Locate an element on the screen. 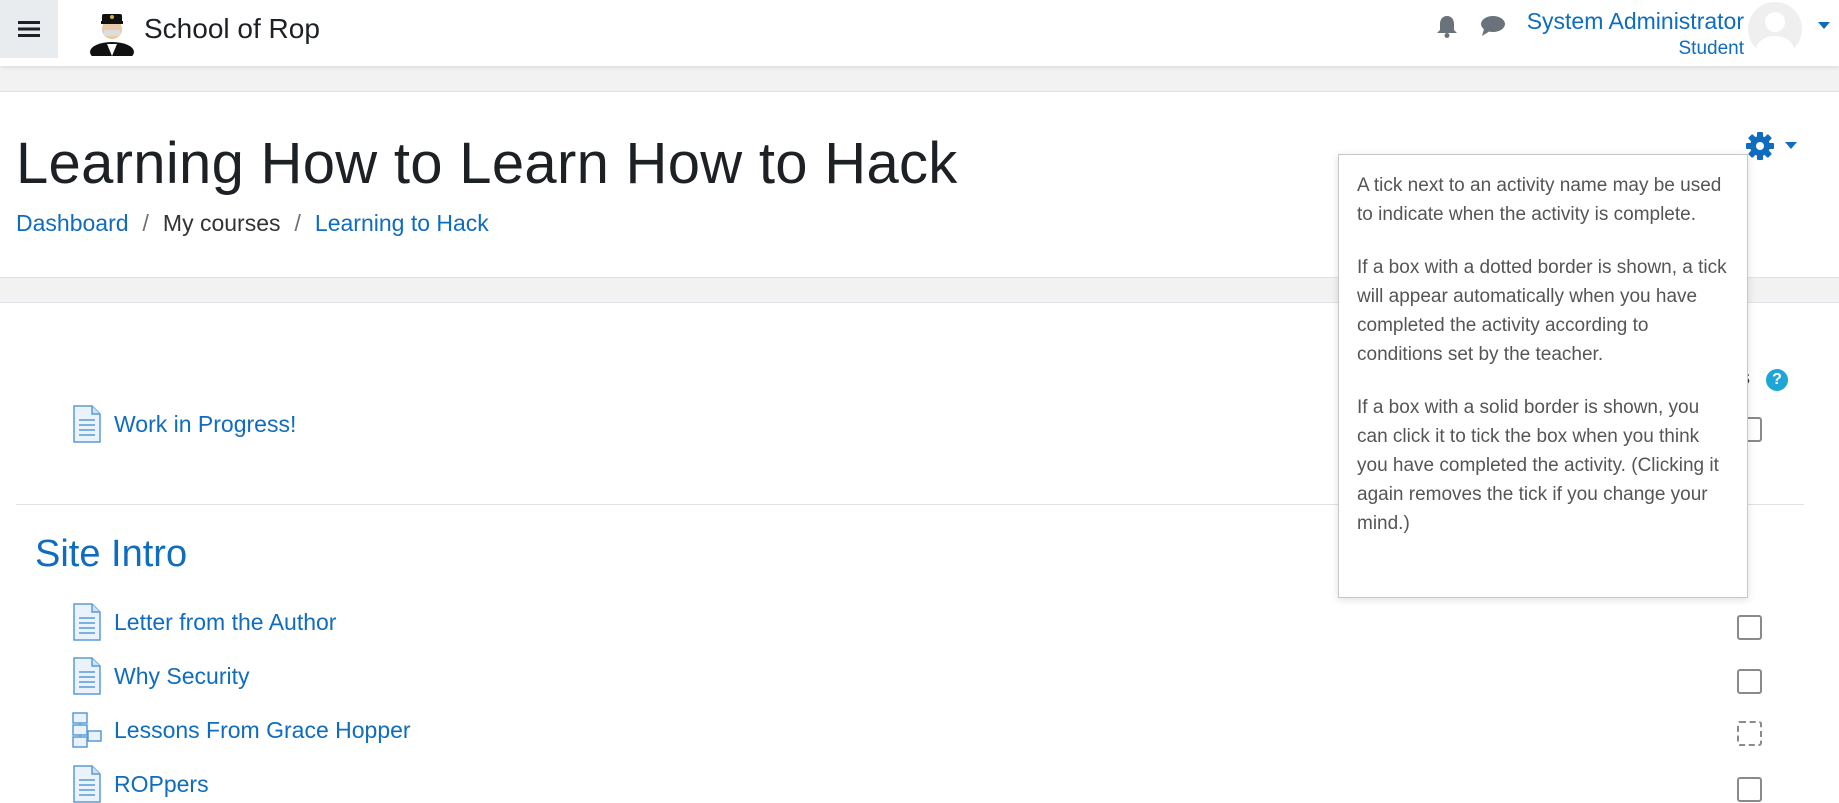 The image size is (1839, 803). site-brand: School of Rop is located at coordinates (204, 29).